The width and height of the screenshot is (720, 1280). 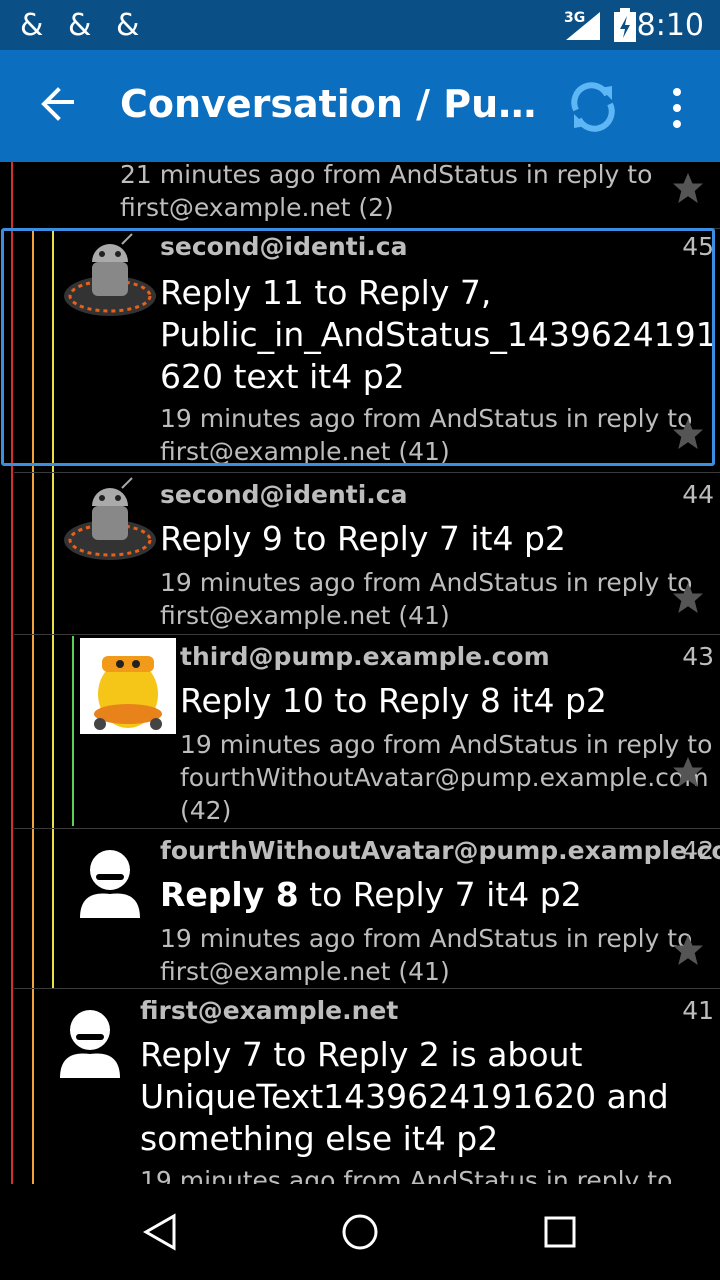 What do you see at coordinates (698, 1010) in the screenshot?
I see `message-number: 41` at bounding box center [698, 1010].